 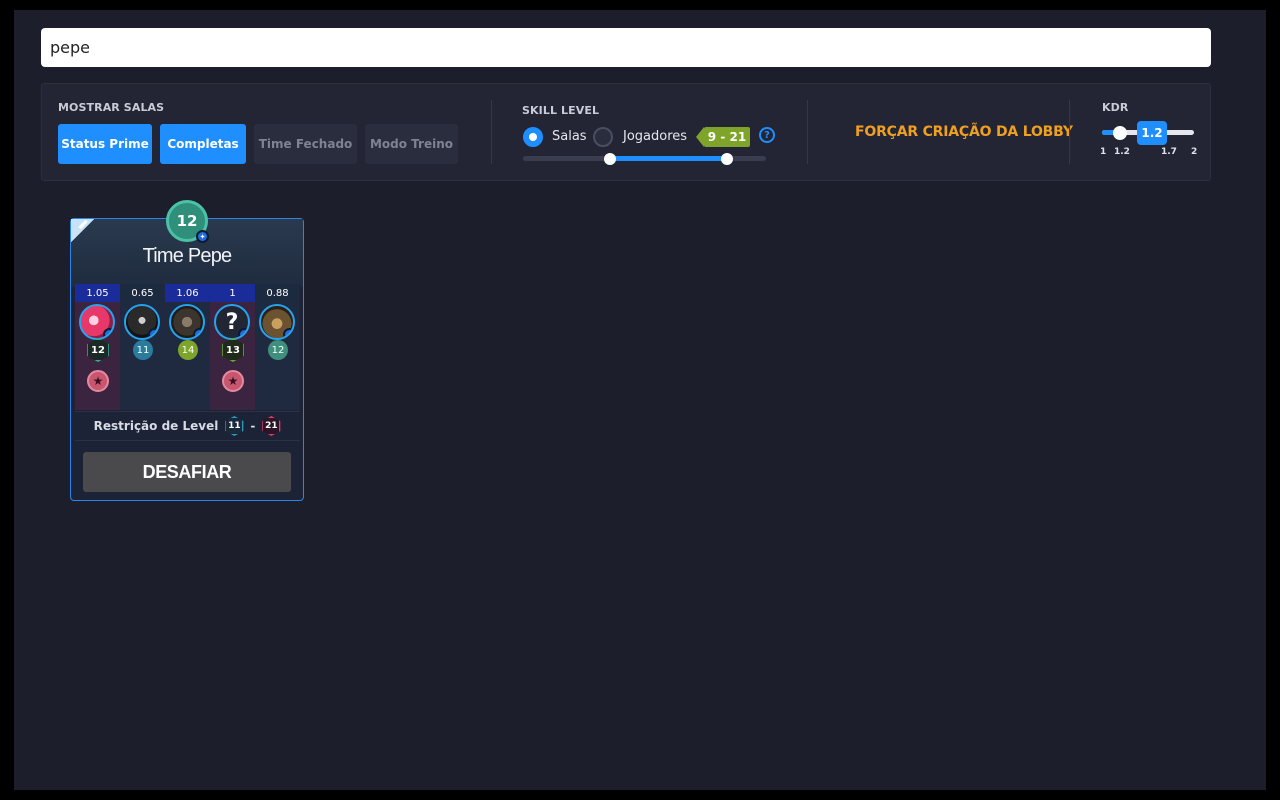 What do you see at coordinates (203, 144) in the screenshot?
I see `complete-button: Completas` at bounding box center [203, 144].